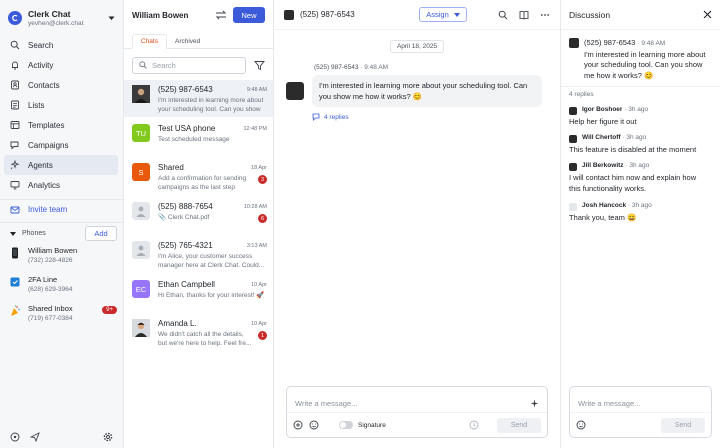  Describe the element at coordinates (61, 15) in the screenshot. I see `workspace-switcher: Clerk Chat yevhen@clerk.chat` at that location.